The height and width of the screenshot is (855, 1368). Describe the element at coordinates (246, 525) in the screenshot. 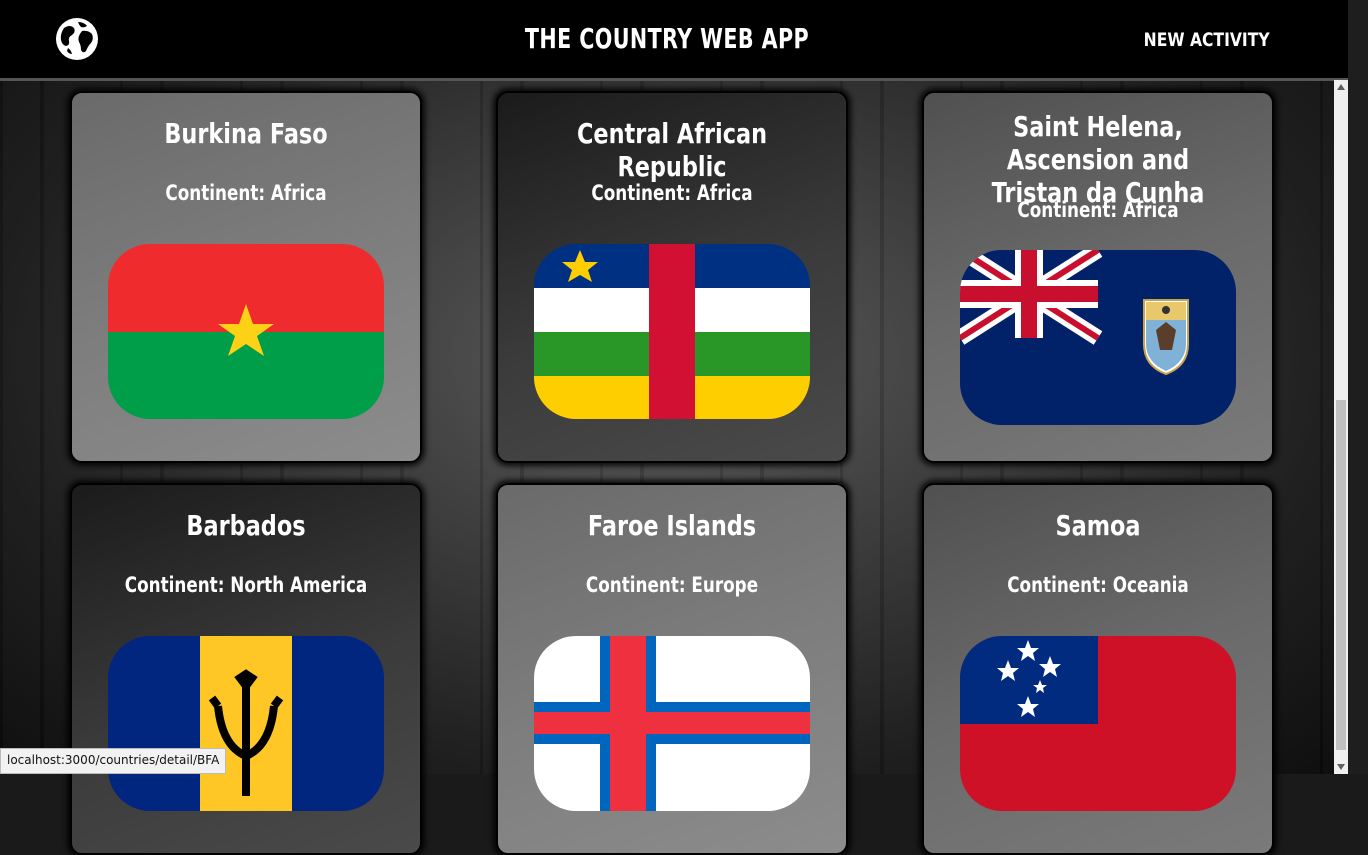

I see `country-name: Barbados` at that location.